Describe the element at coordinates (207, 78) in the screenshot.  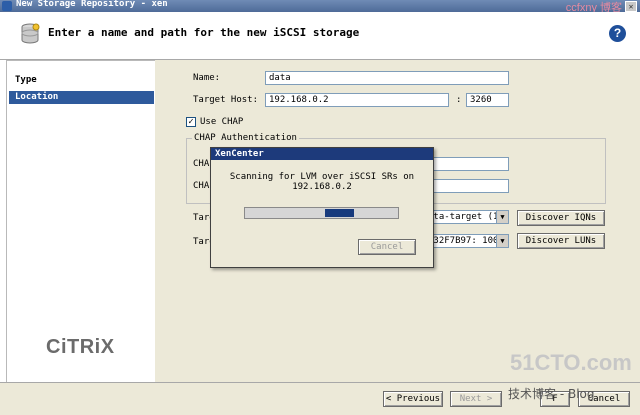
I see `name-label: Name:` at that location.